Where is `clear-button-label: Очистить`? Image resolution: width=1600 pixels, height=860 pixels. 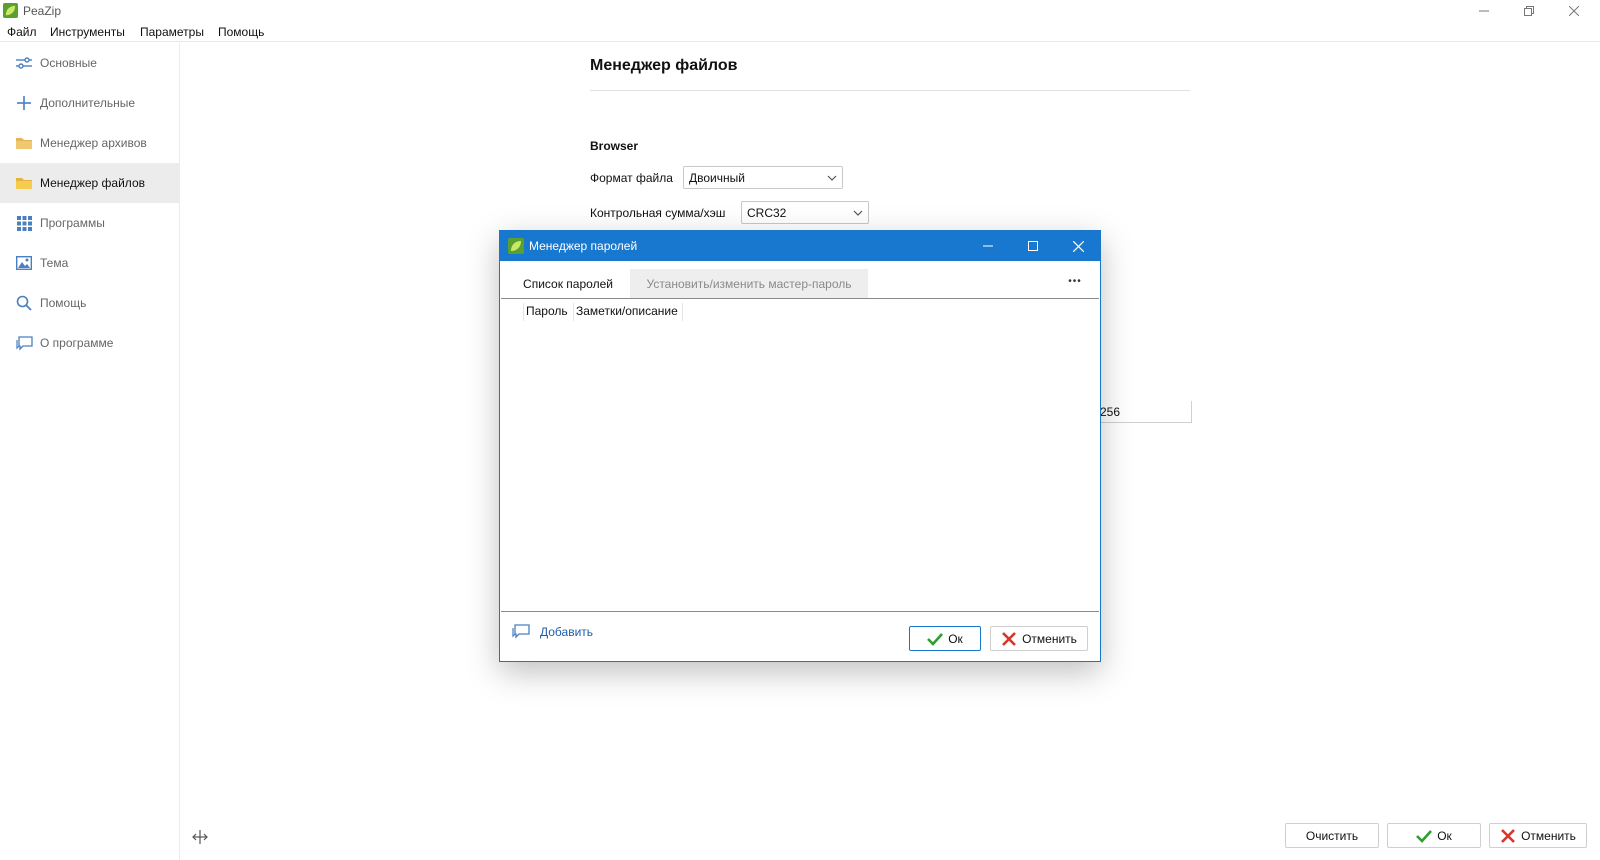
clear-button-label: Очистить is located at coordinates (1332, 835).